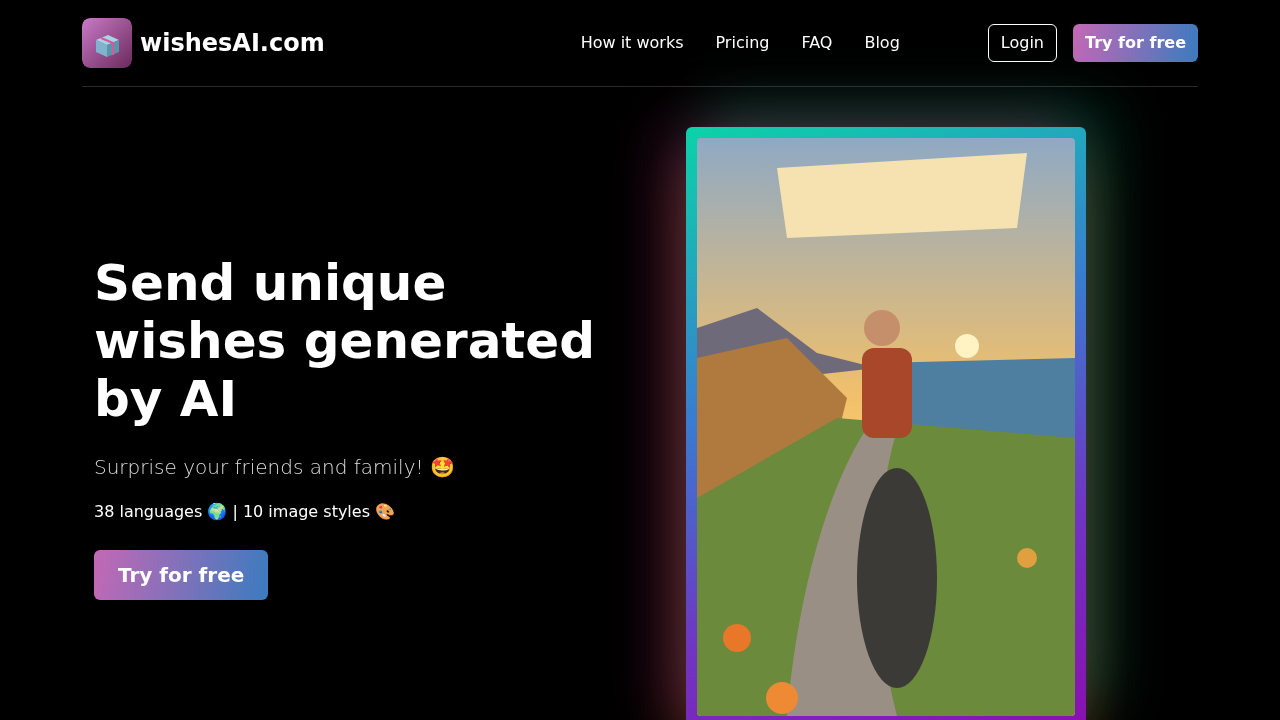  What do you see at coordinates (742, 43) in the screenshot?
I see `nav-link: Pricing` at bounding box center [742, 43].